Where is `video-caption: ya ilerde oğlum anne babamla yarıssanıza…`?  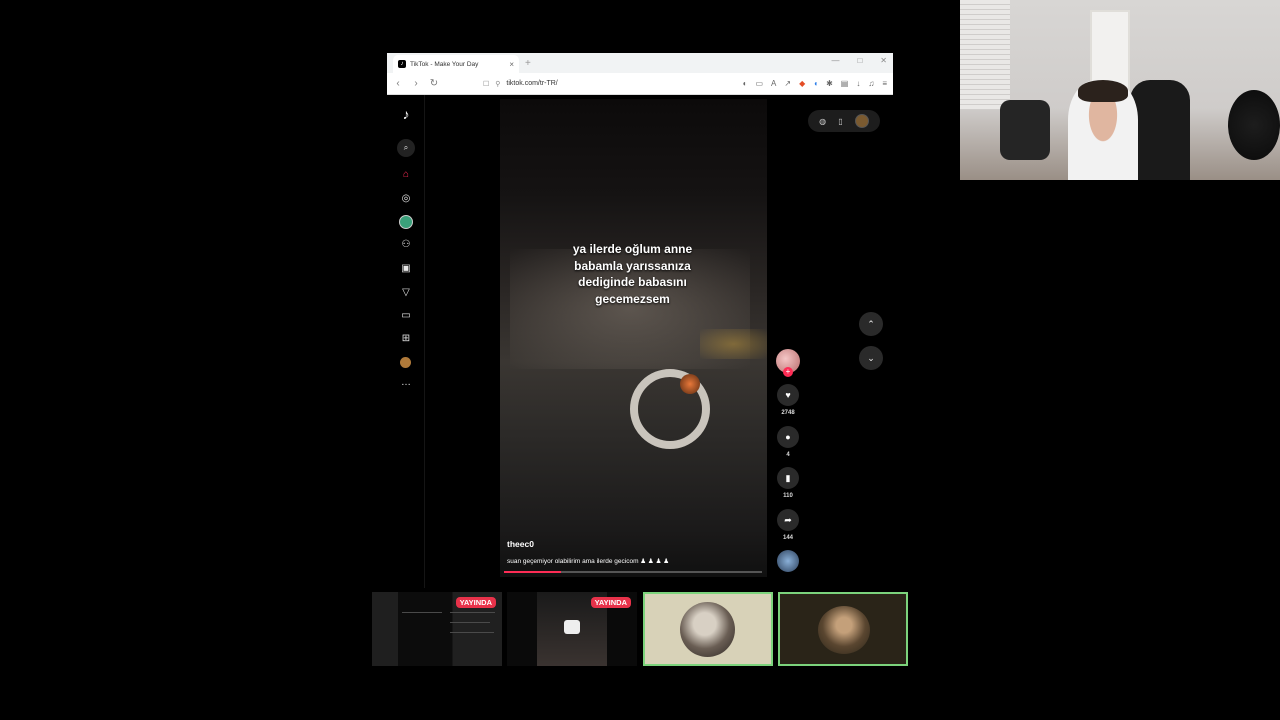
video-caption: ya ilerde oğlum anne babamla yarıssanıza… is located at coordinates (632, 274).